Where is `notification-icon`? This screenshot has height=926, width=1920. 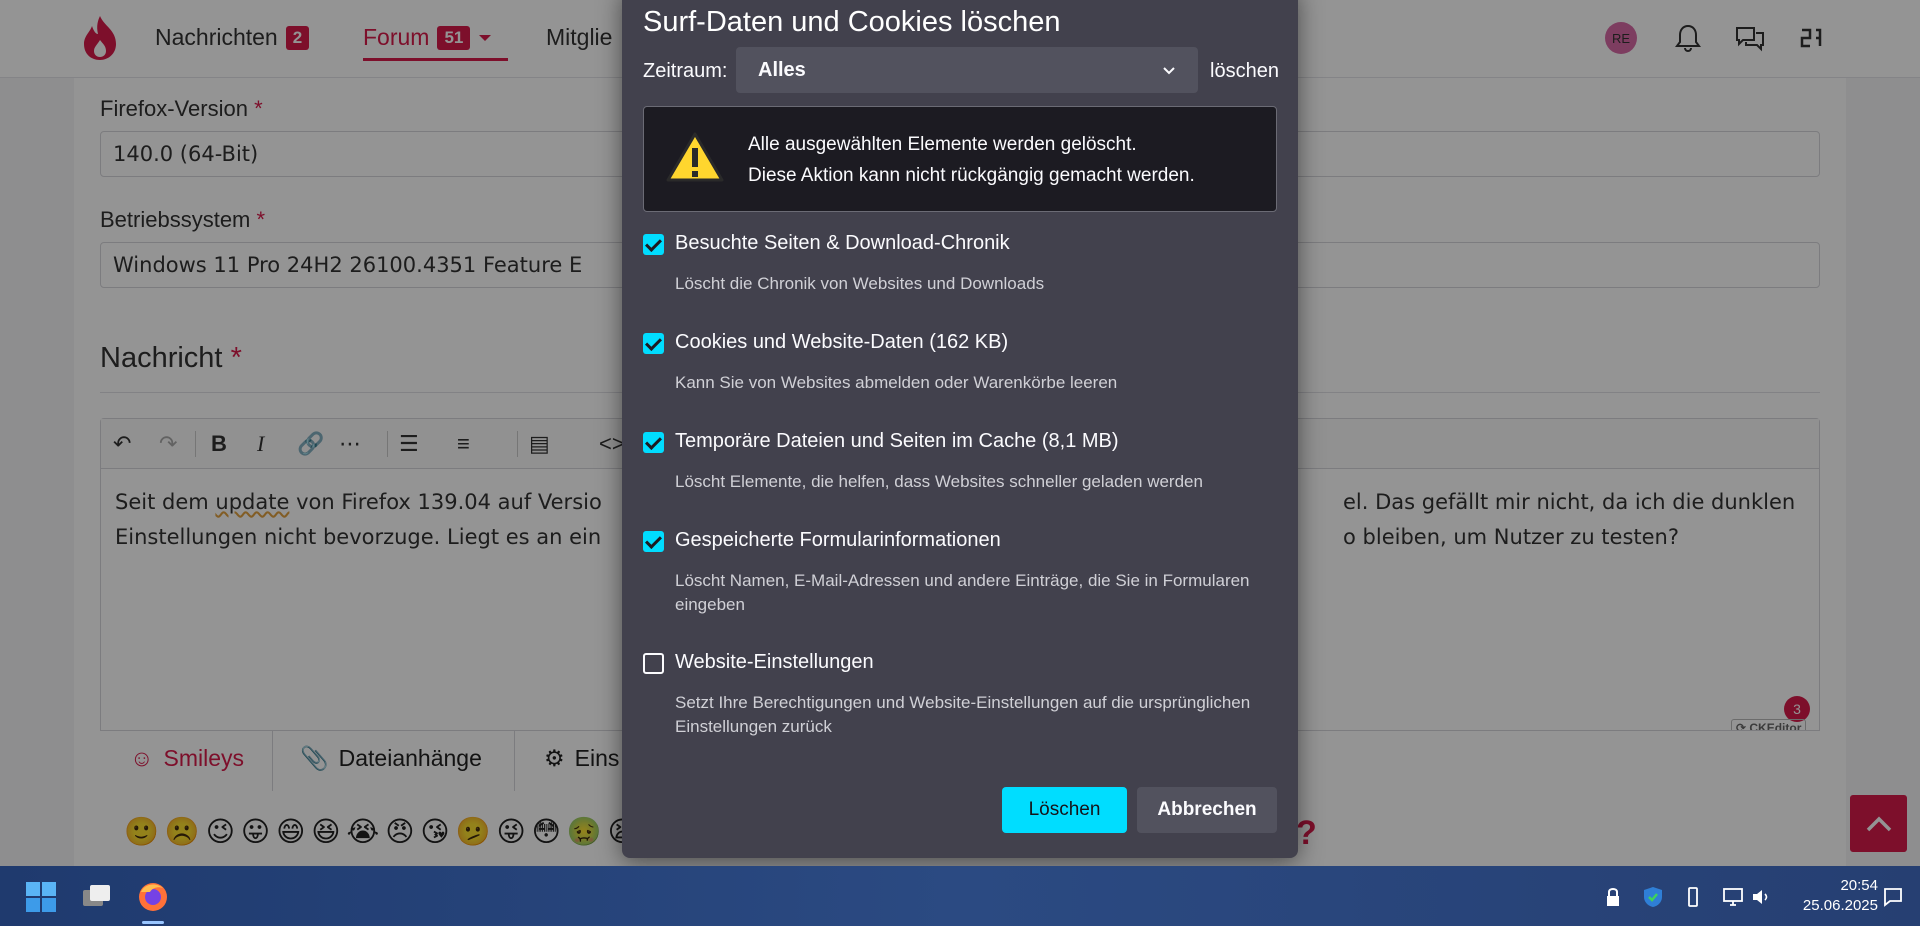
notification-icon is located at coordinates (1893, 897).